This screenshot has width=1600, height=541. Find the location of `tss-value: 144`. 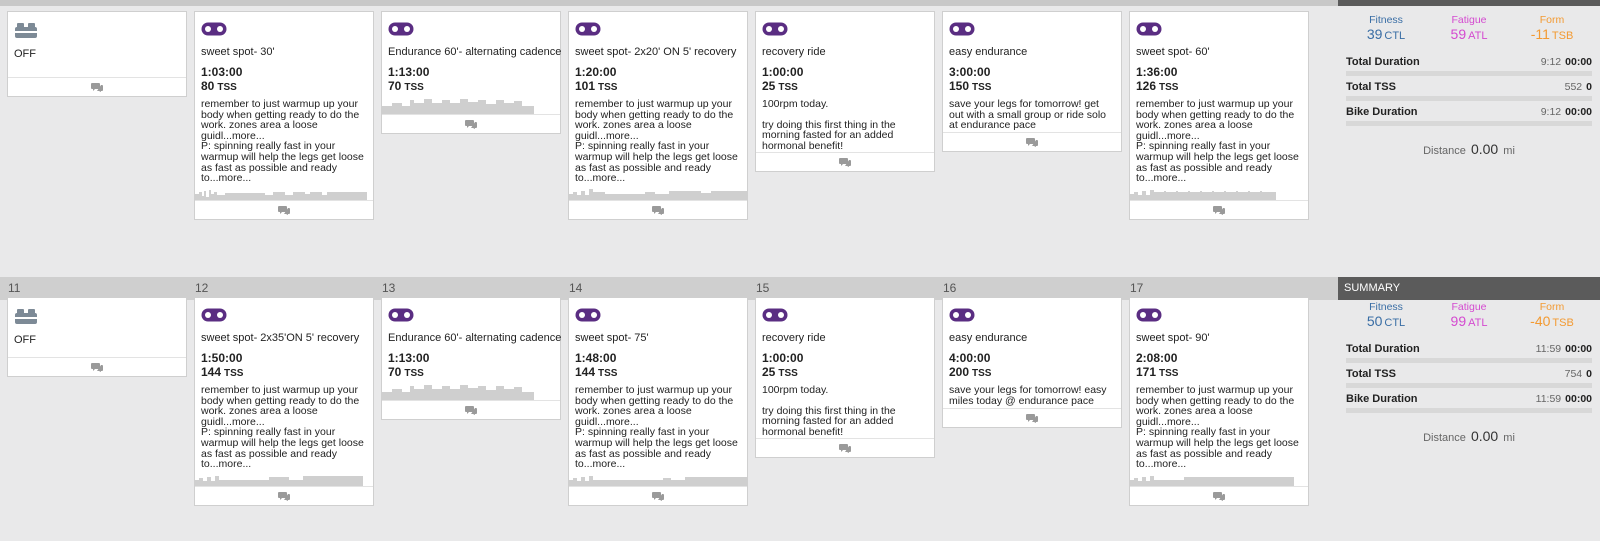

tss-value: 144 is located at coordinates (211, 372).